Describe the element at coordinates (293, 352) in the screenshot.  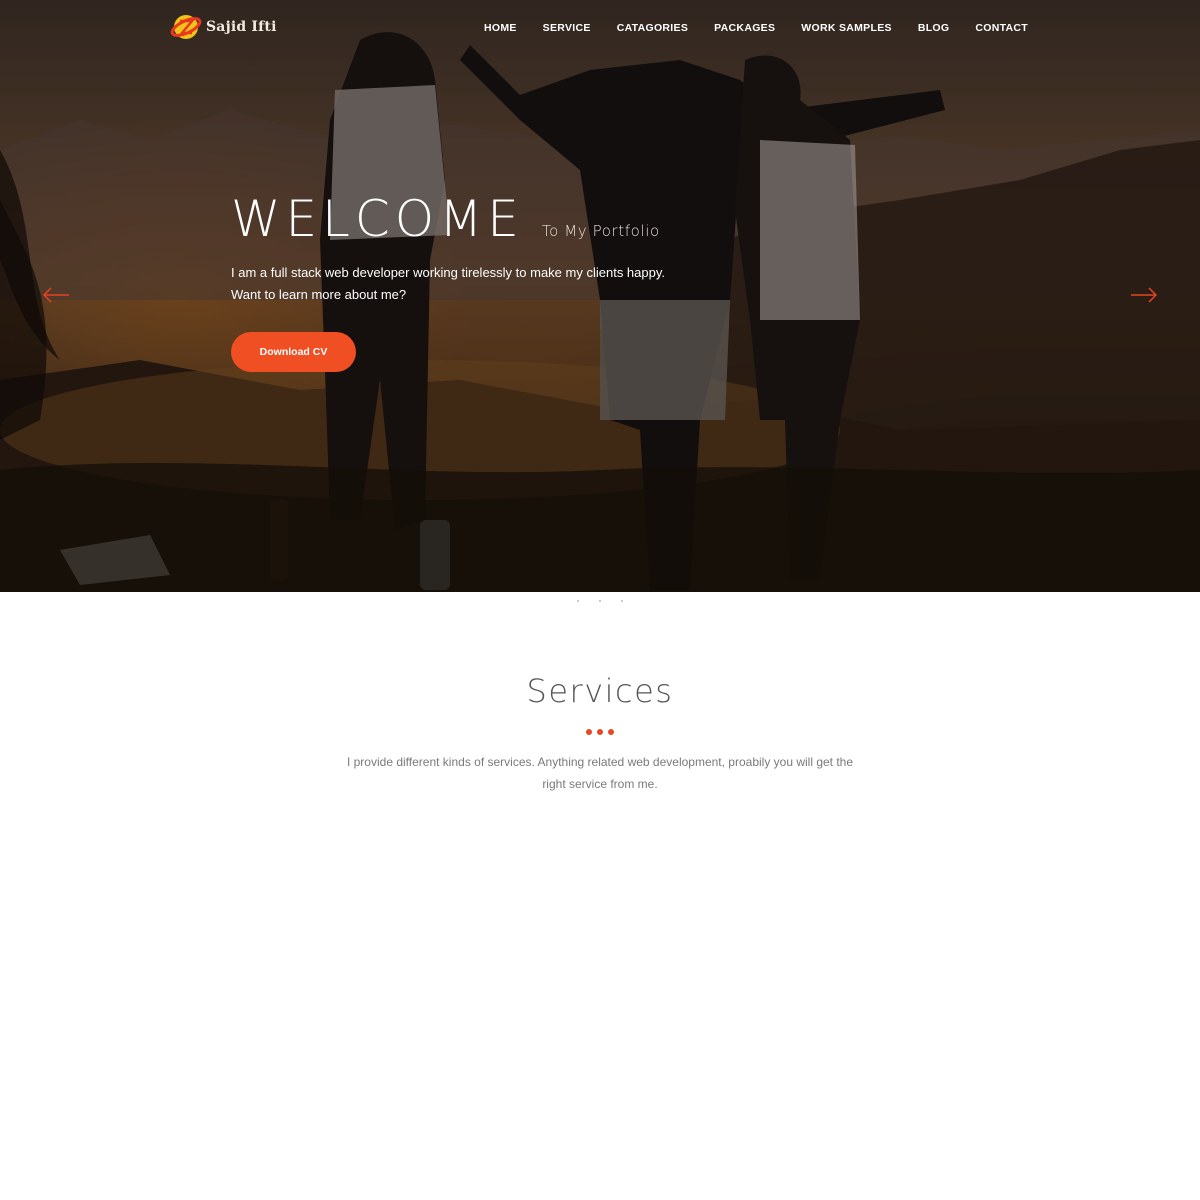
I see `download-cv-button: Download CV` at that location.